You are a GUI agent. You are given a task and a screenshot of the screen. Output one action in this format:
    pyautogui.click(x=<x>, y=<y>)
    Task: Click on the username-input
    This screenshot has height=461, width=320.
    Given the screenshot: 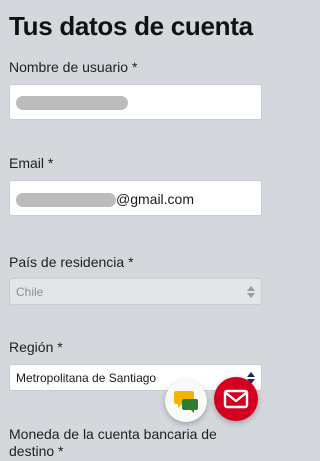 What is the action you would take?
    pyautogui.click(x=135, y=102)
    